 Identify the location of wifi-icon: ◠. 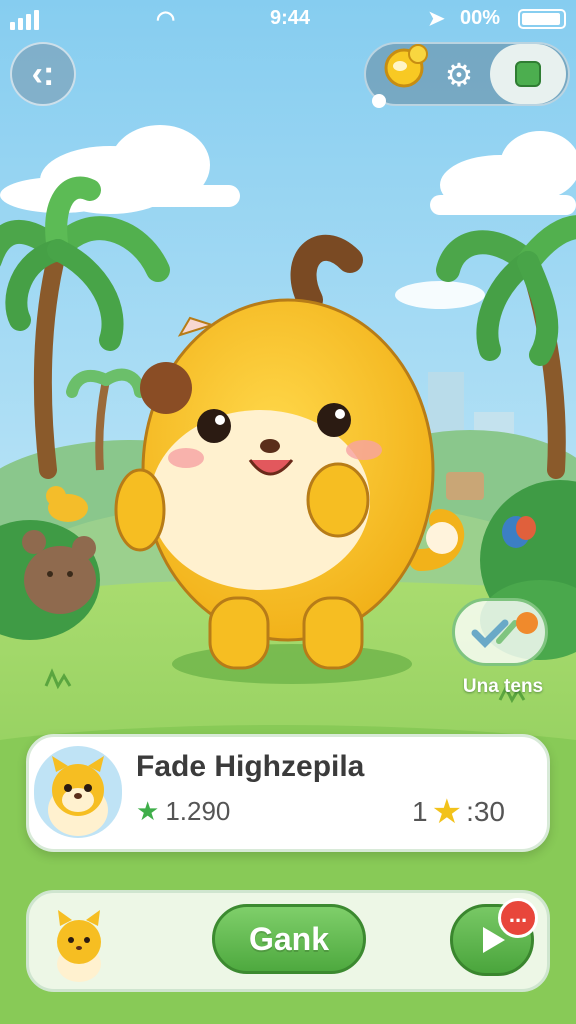
(166, 18).